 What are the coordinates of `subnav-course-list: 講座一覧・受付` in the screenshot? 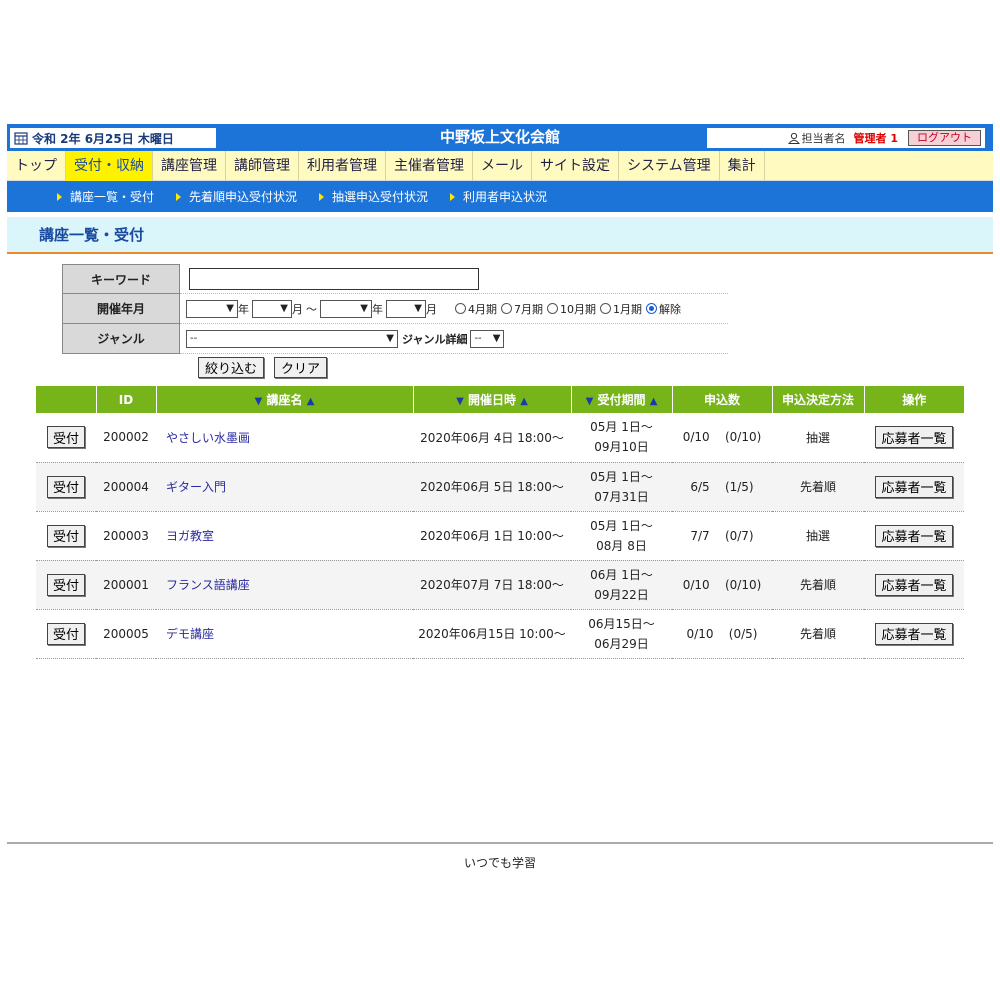 It's located at (105, 196).